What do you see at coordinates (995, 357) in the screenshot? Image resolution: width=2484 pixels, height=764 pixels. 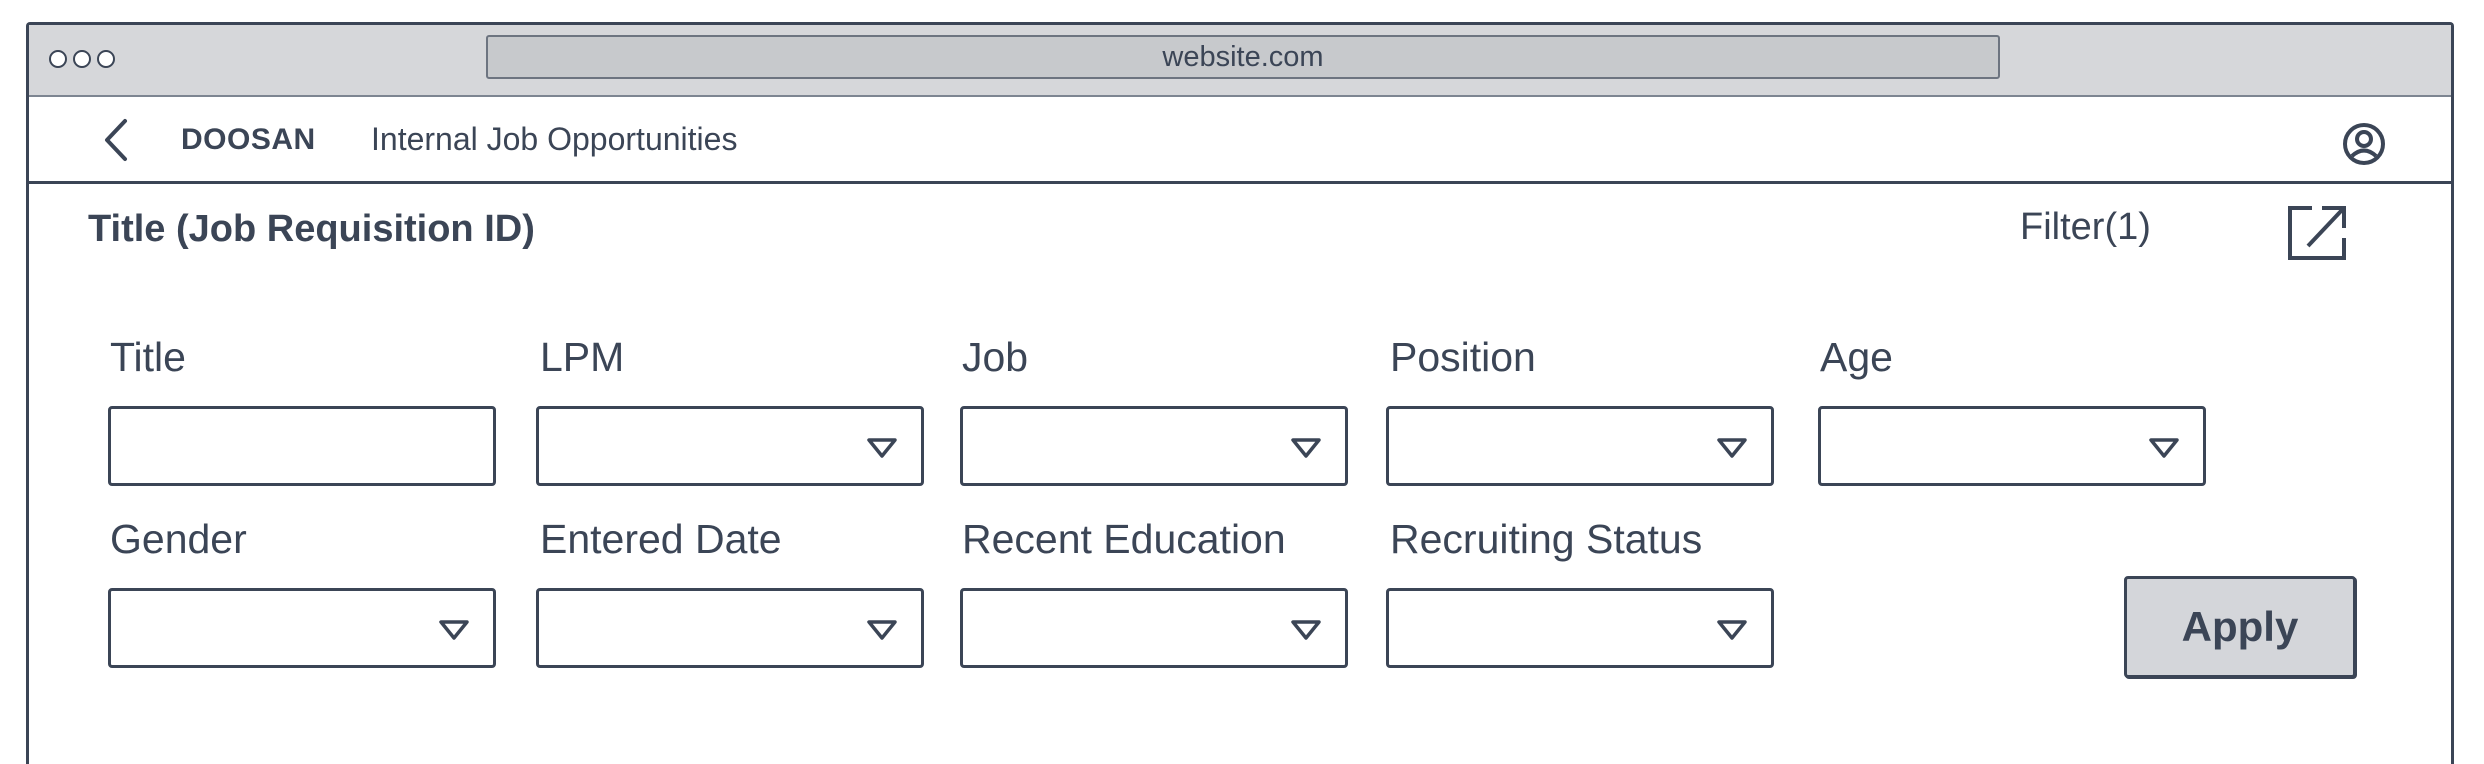 I see `job-label: Job` at bounding box center [995, 357].